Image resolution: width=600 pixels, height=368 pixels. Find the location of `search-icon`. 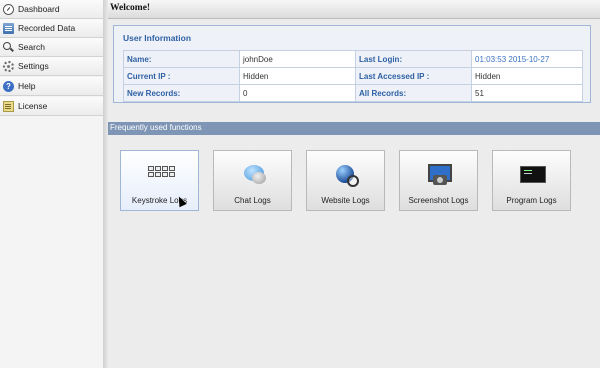

search-icon is located at coordinates (8, 47).